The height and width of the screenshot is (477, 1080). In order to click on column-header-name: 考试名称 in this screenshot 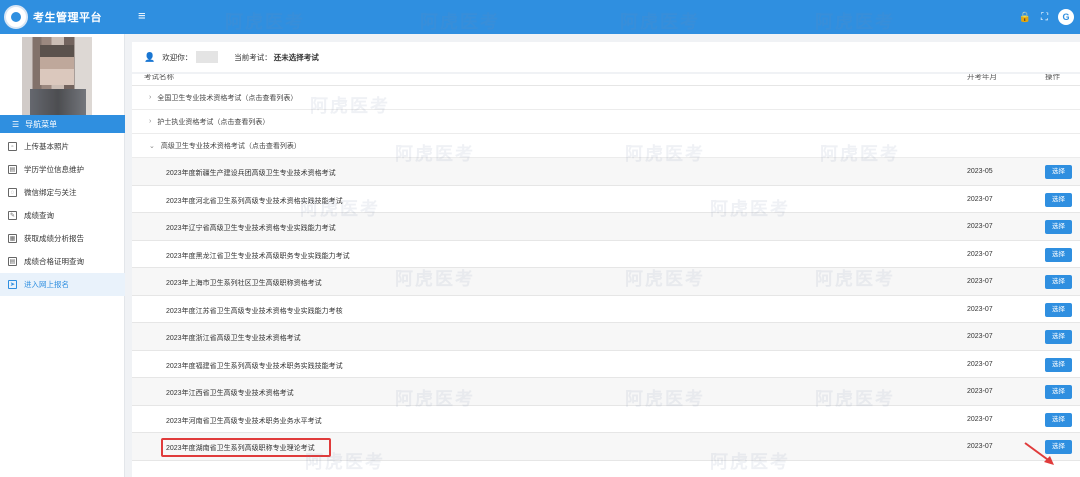, I will do `click(159, 77)`.